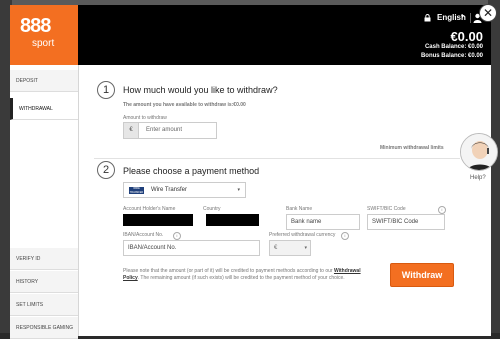 The height and width of the screenshot is (339, 500). What do you see at coordinates (479, 152) in the screenshot?
I see `help-agent-avatar` at bounding box center [479, 152].